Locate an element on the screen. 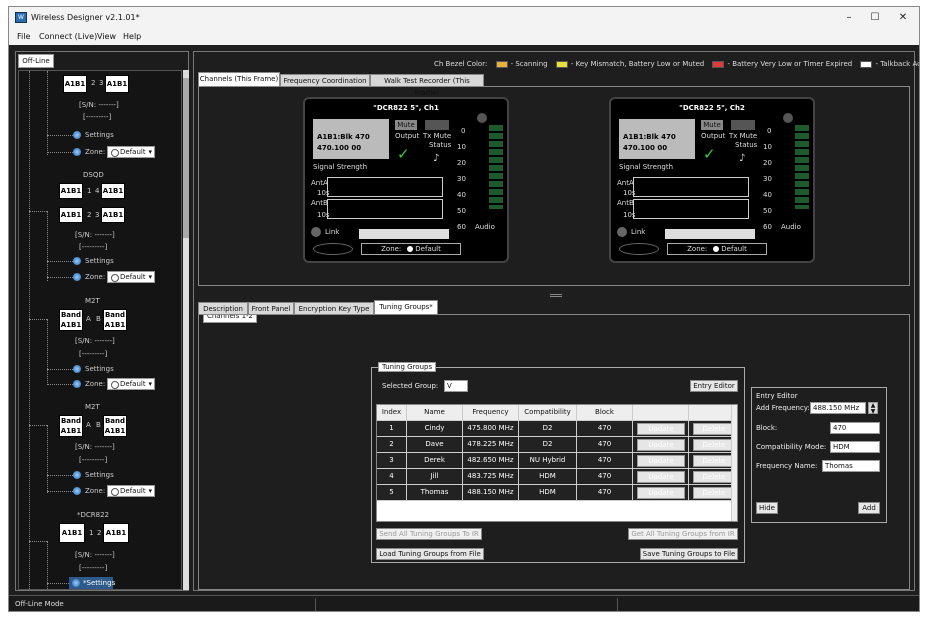  table-row: 1 Cindy 475.800 MHz D2 470 Update Delete is located at coordinates (557, 429).